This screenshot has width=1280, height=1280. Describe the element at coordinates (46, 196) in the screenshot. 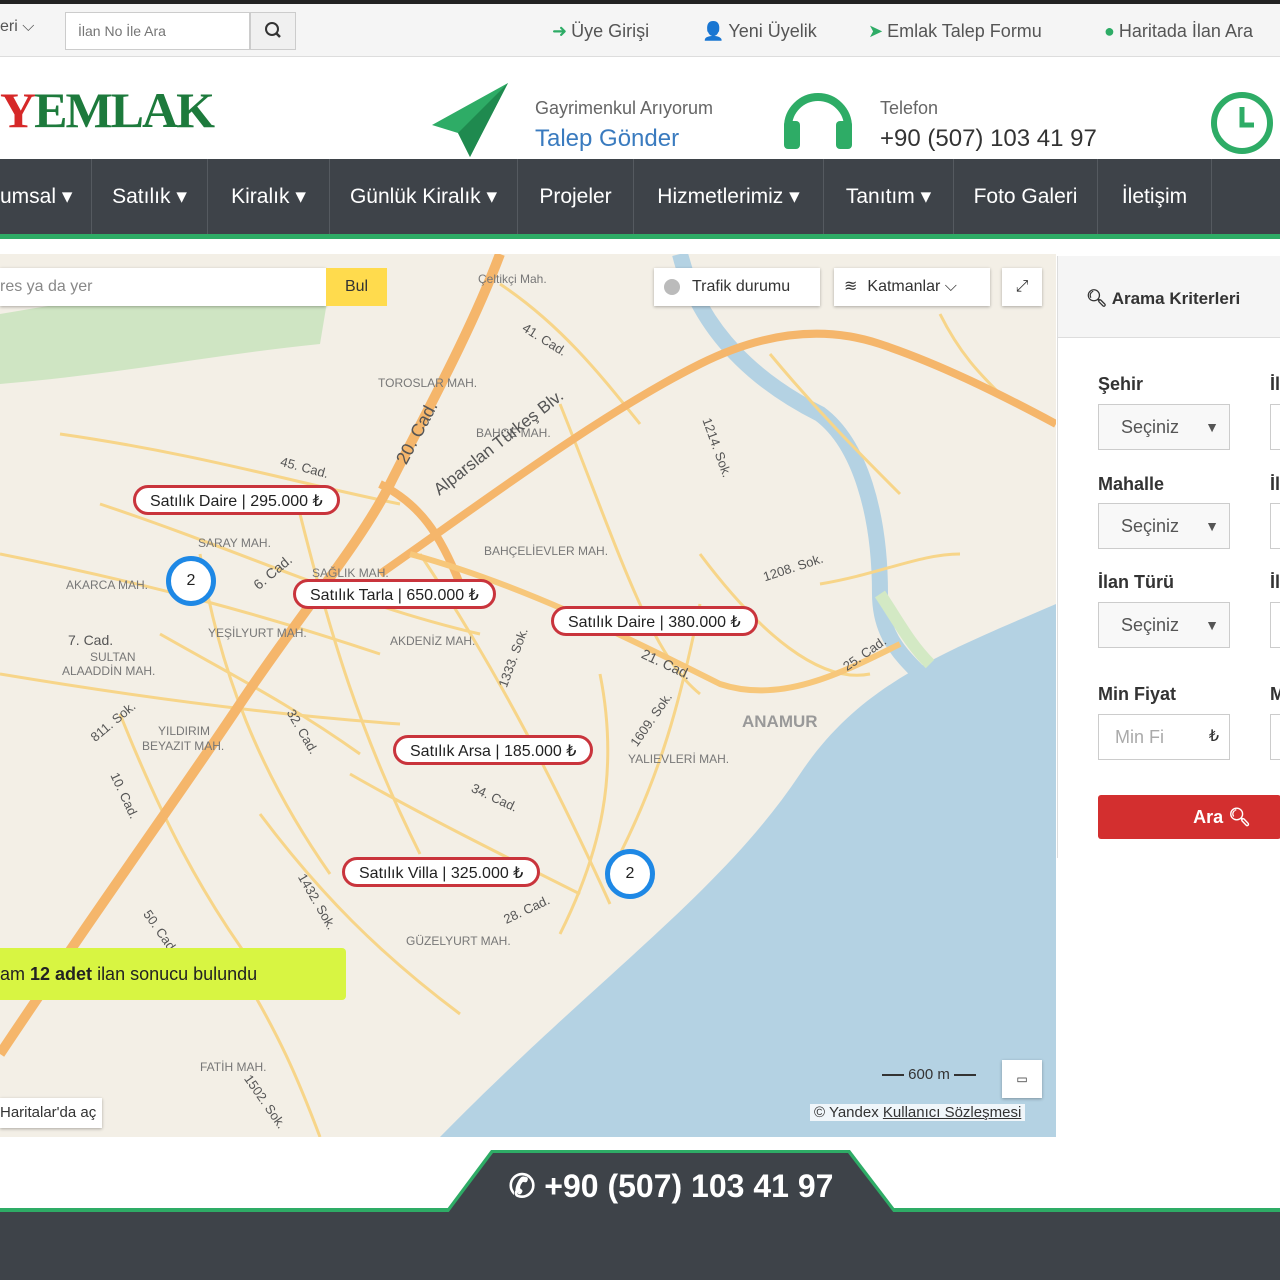

I see `nav-item-kurumsal: umsal ▾` at that location.